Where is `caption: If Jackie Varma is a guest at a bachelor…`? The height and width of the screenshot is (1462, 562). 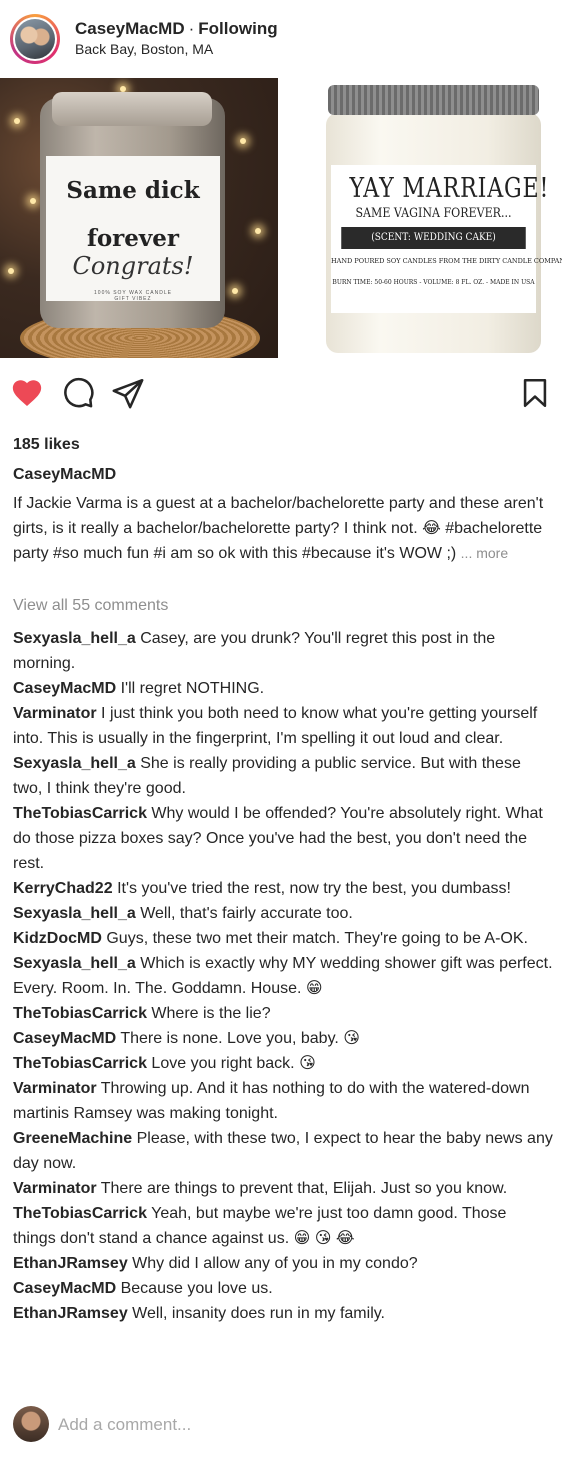 caption: If Jackie Varma is a guest at a bachelor… is located at coordinates (283, 528).